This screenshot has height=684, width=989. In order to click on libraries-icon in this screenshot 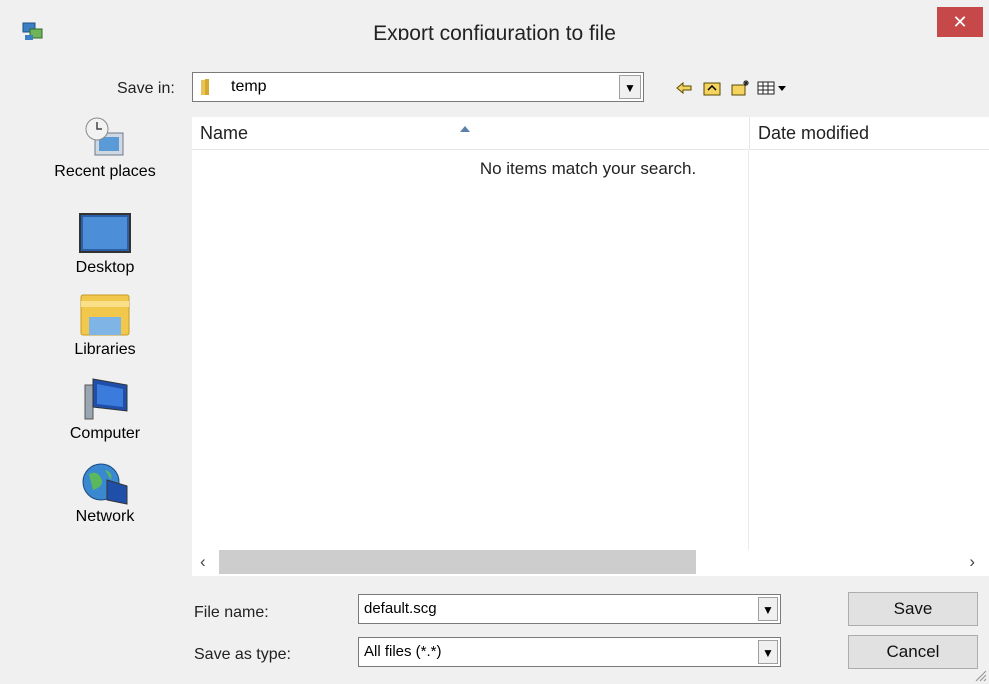, I will do `click(105, 316)`.